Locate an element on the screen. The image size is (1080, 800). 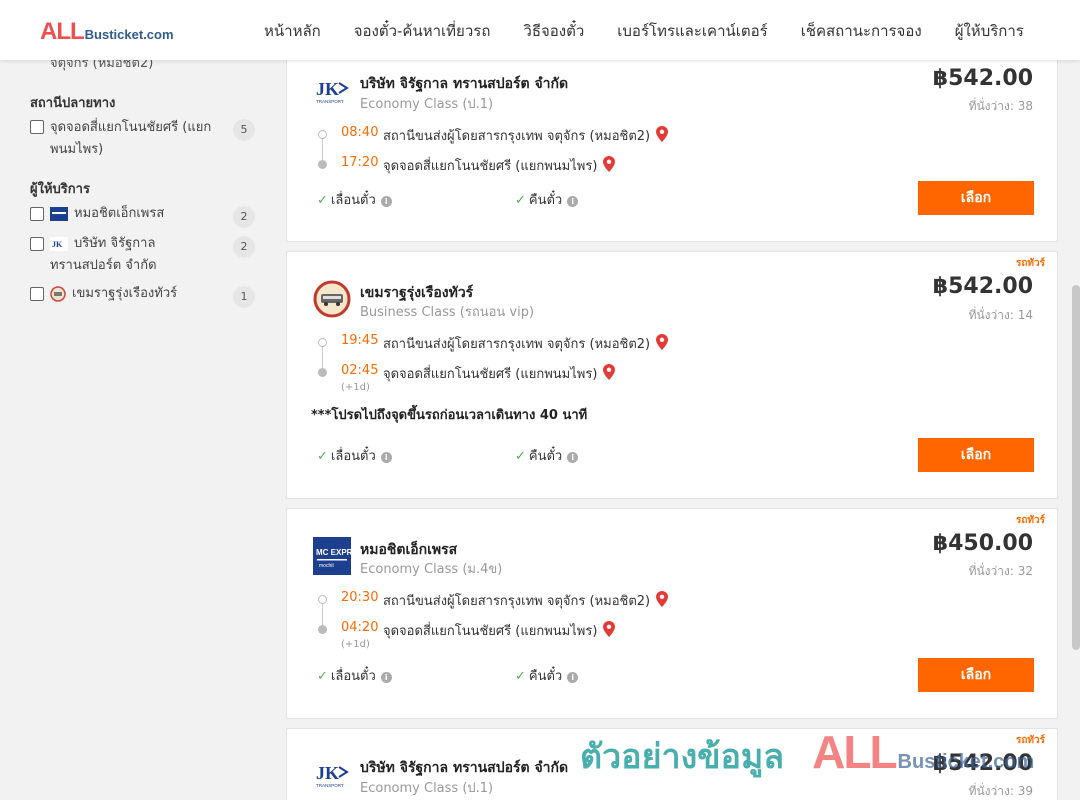
operator-count-badge: 1 is located at coordinates (244, 297).